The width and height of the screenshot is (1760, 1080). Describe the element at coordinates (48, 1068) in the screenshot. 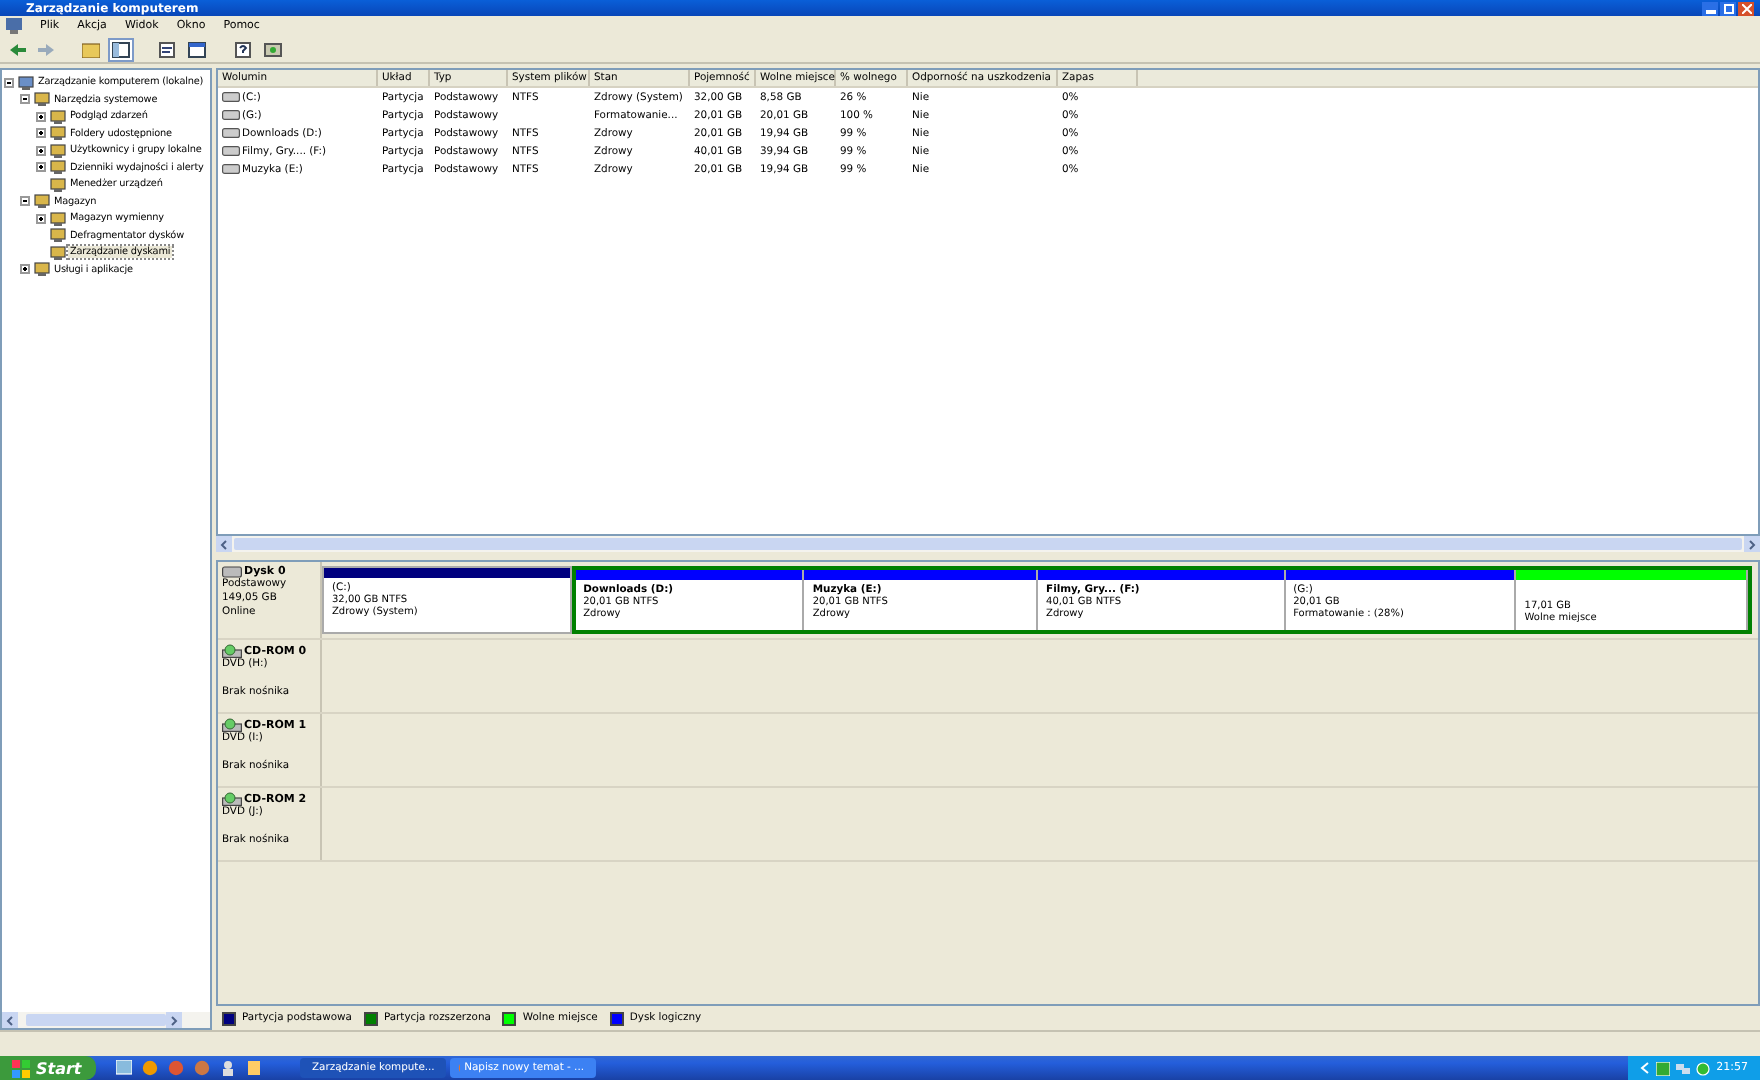

I see `start-button: Start` at that location.